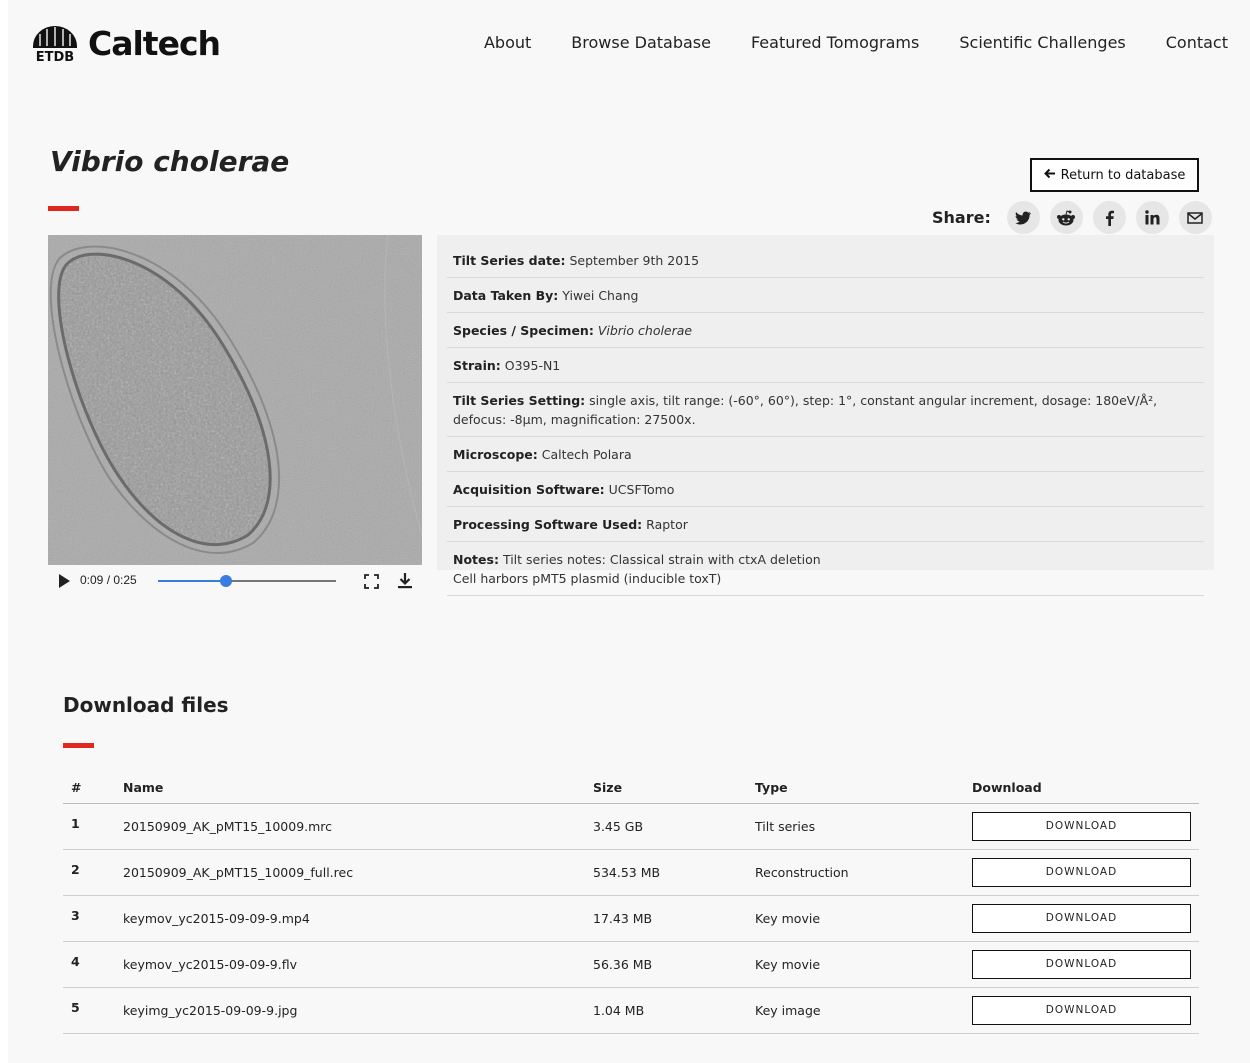 Image resolution: width=1250 pixels, height=1063 pixels. Describe the element at coordinates (170, 161) in the screenshot. I see `page-title: Vibrio cholerae` at that location.